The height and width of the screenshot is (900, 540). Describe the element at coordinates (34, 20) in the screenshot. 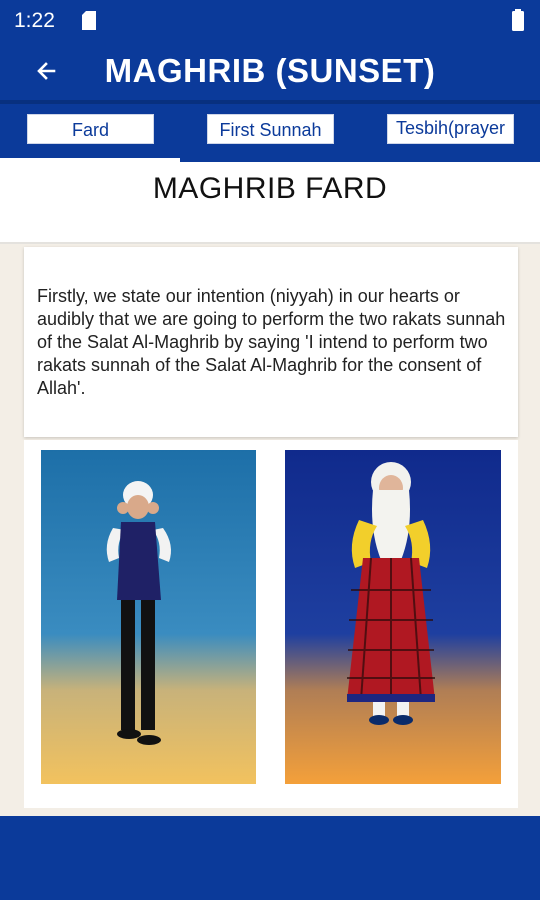

I see `status-time: 1:22` at that location.